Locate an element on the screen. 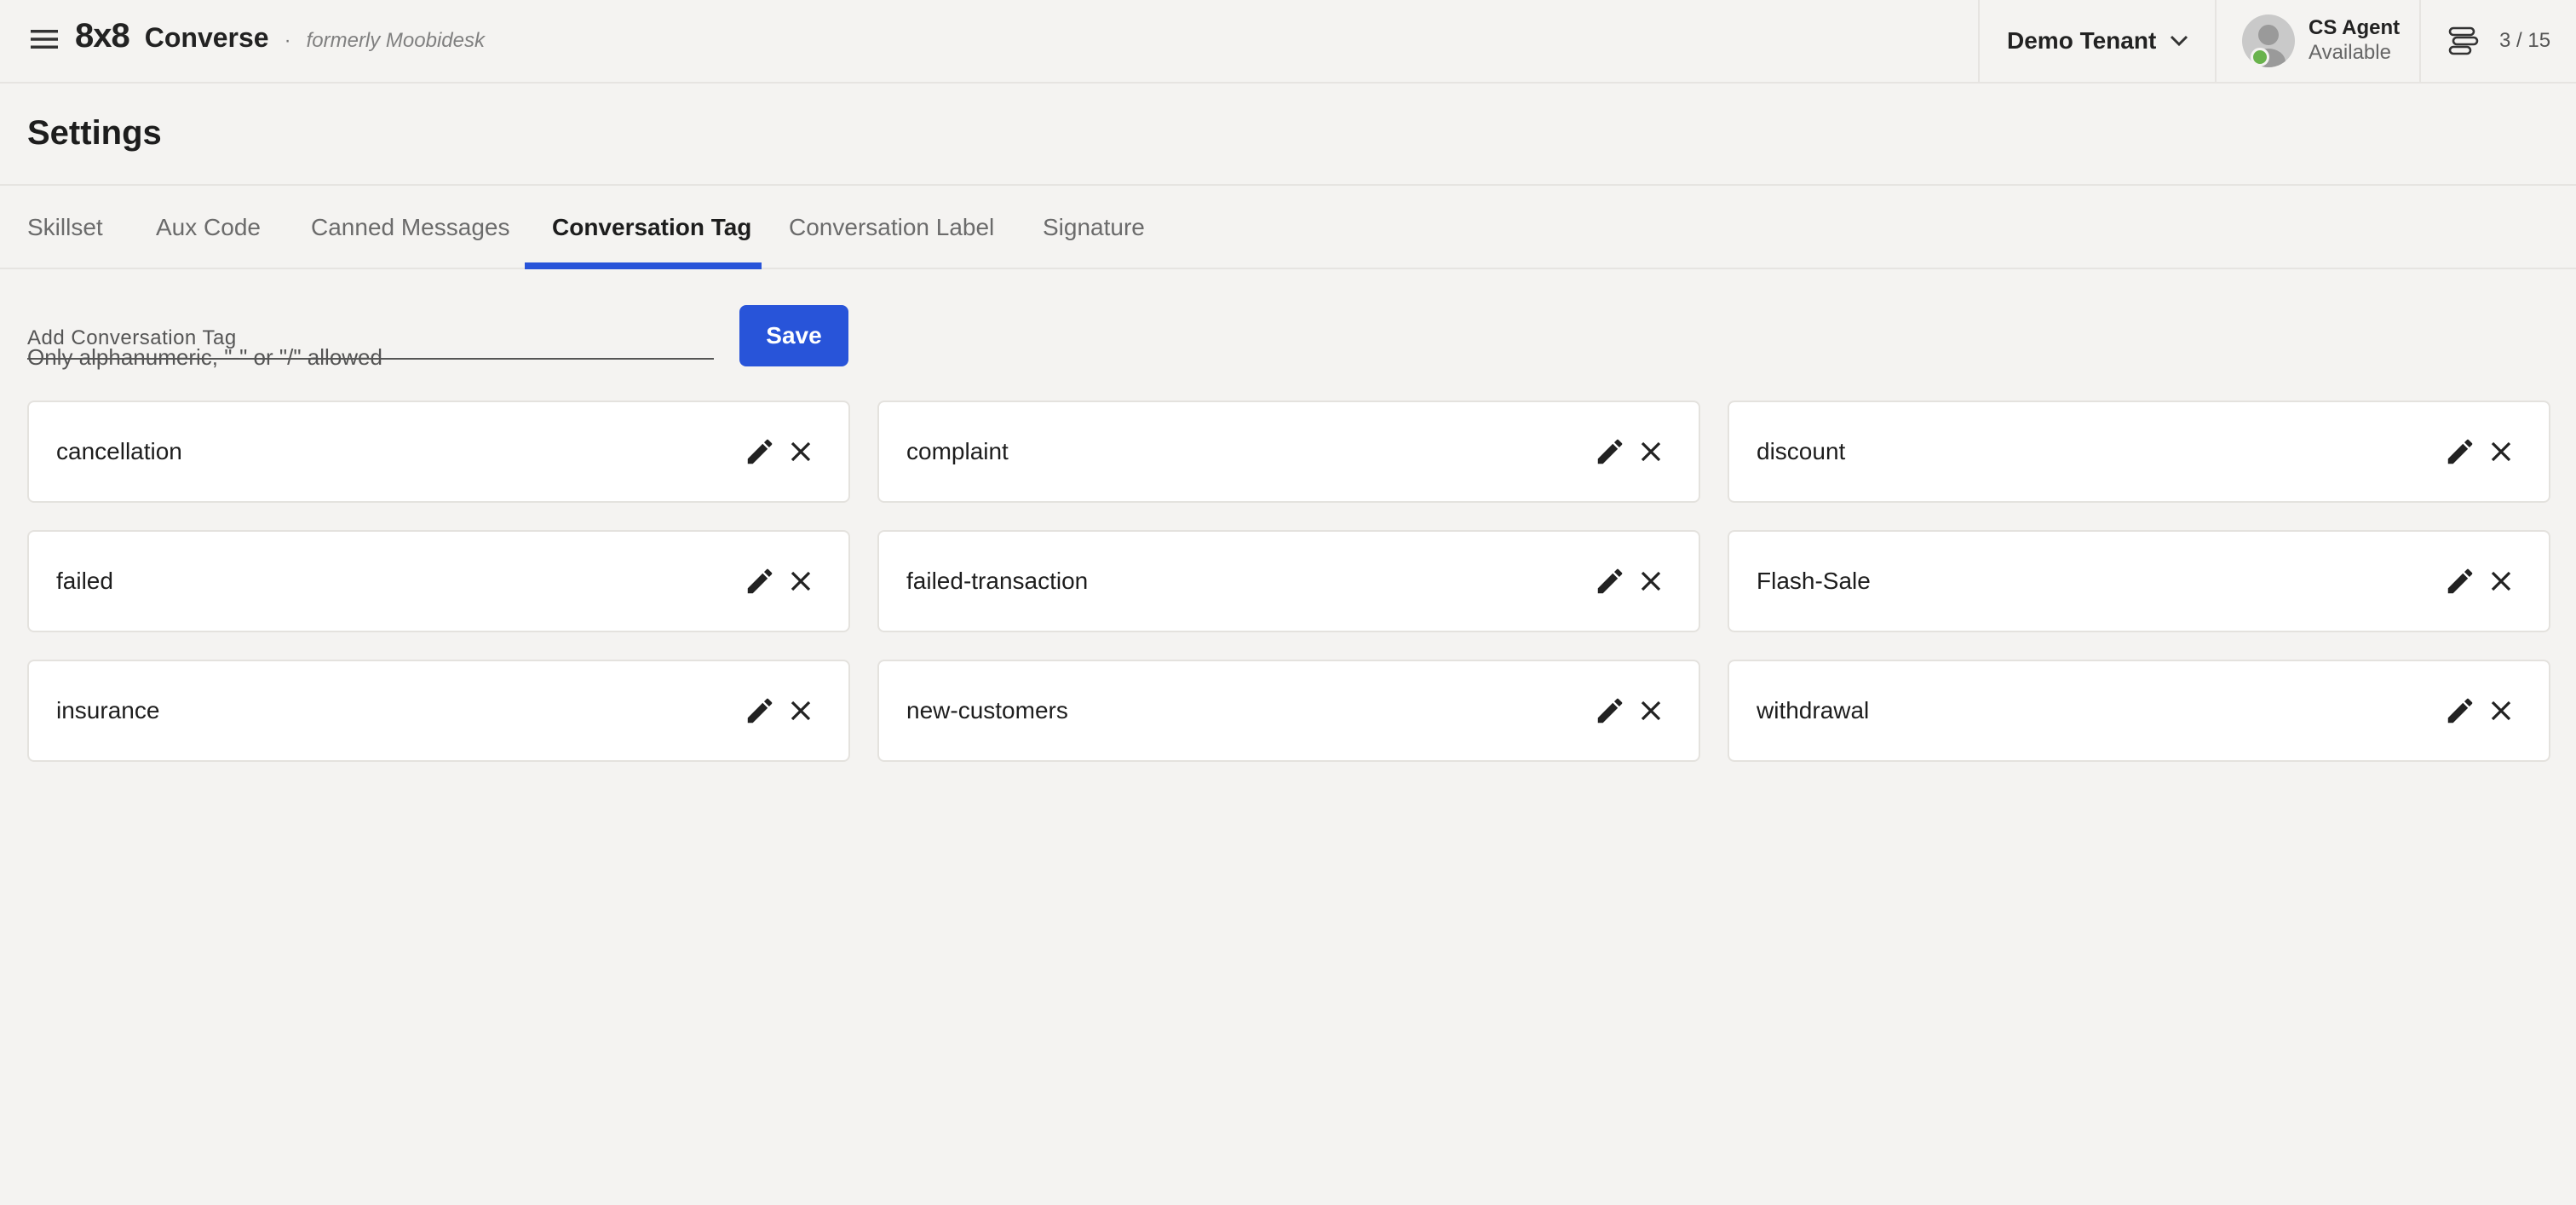  tag-card: cancellation is located at coordinates (439, 452).